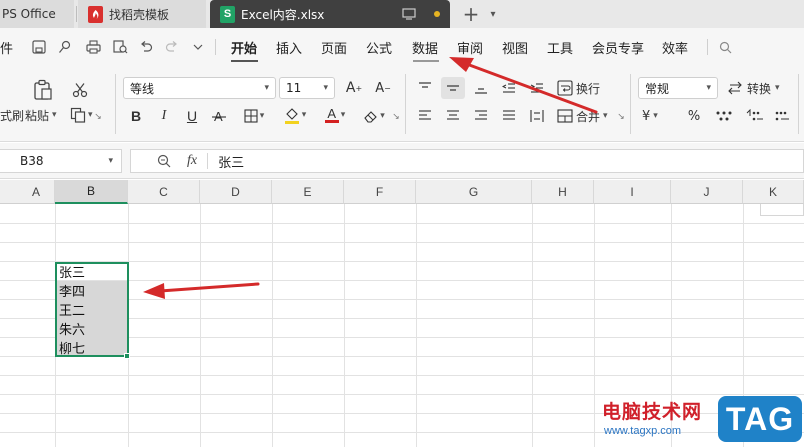 This screenshot has height=447, width=804. What do you see at coordinates (374, 116) in the screenshot?
I see `clear-format-button: ▾` at bounding box center [374, 116].